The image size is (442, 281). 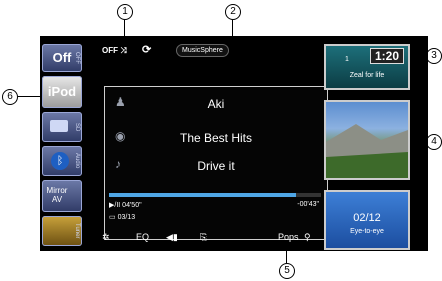 What do you see at coordinates (367, 67) in the screenshot?
I see `artwork-thumb-top: 1:20 1 Zeal for life` at bounding box center [367, 67].